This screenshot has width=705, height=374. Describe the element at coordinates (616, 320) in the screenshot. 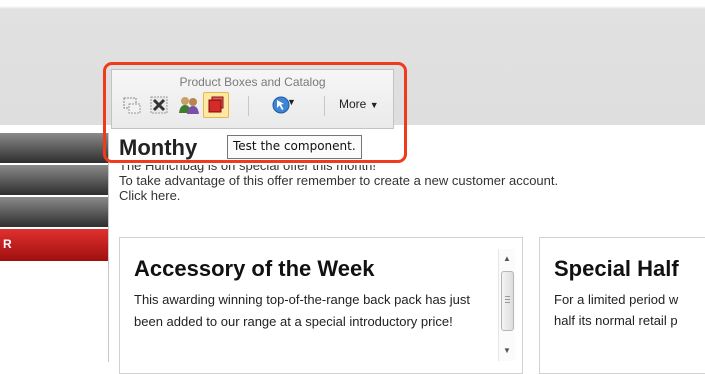

I see `box-text-line: half its normal retail p` at that location.